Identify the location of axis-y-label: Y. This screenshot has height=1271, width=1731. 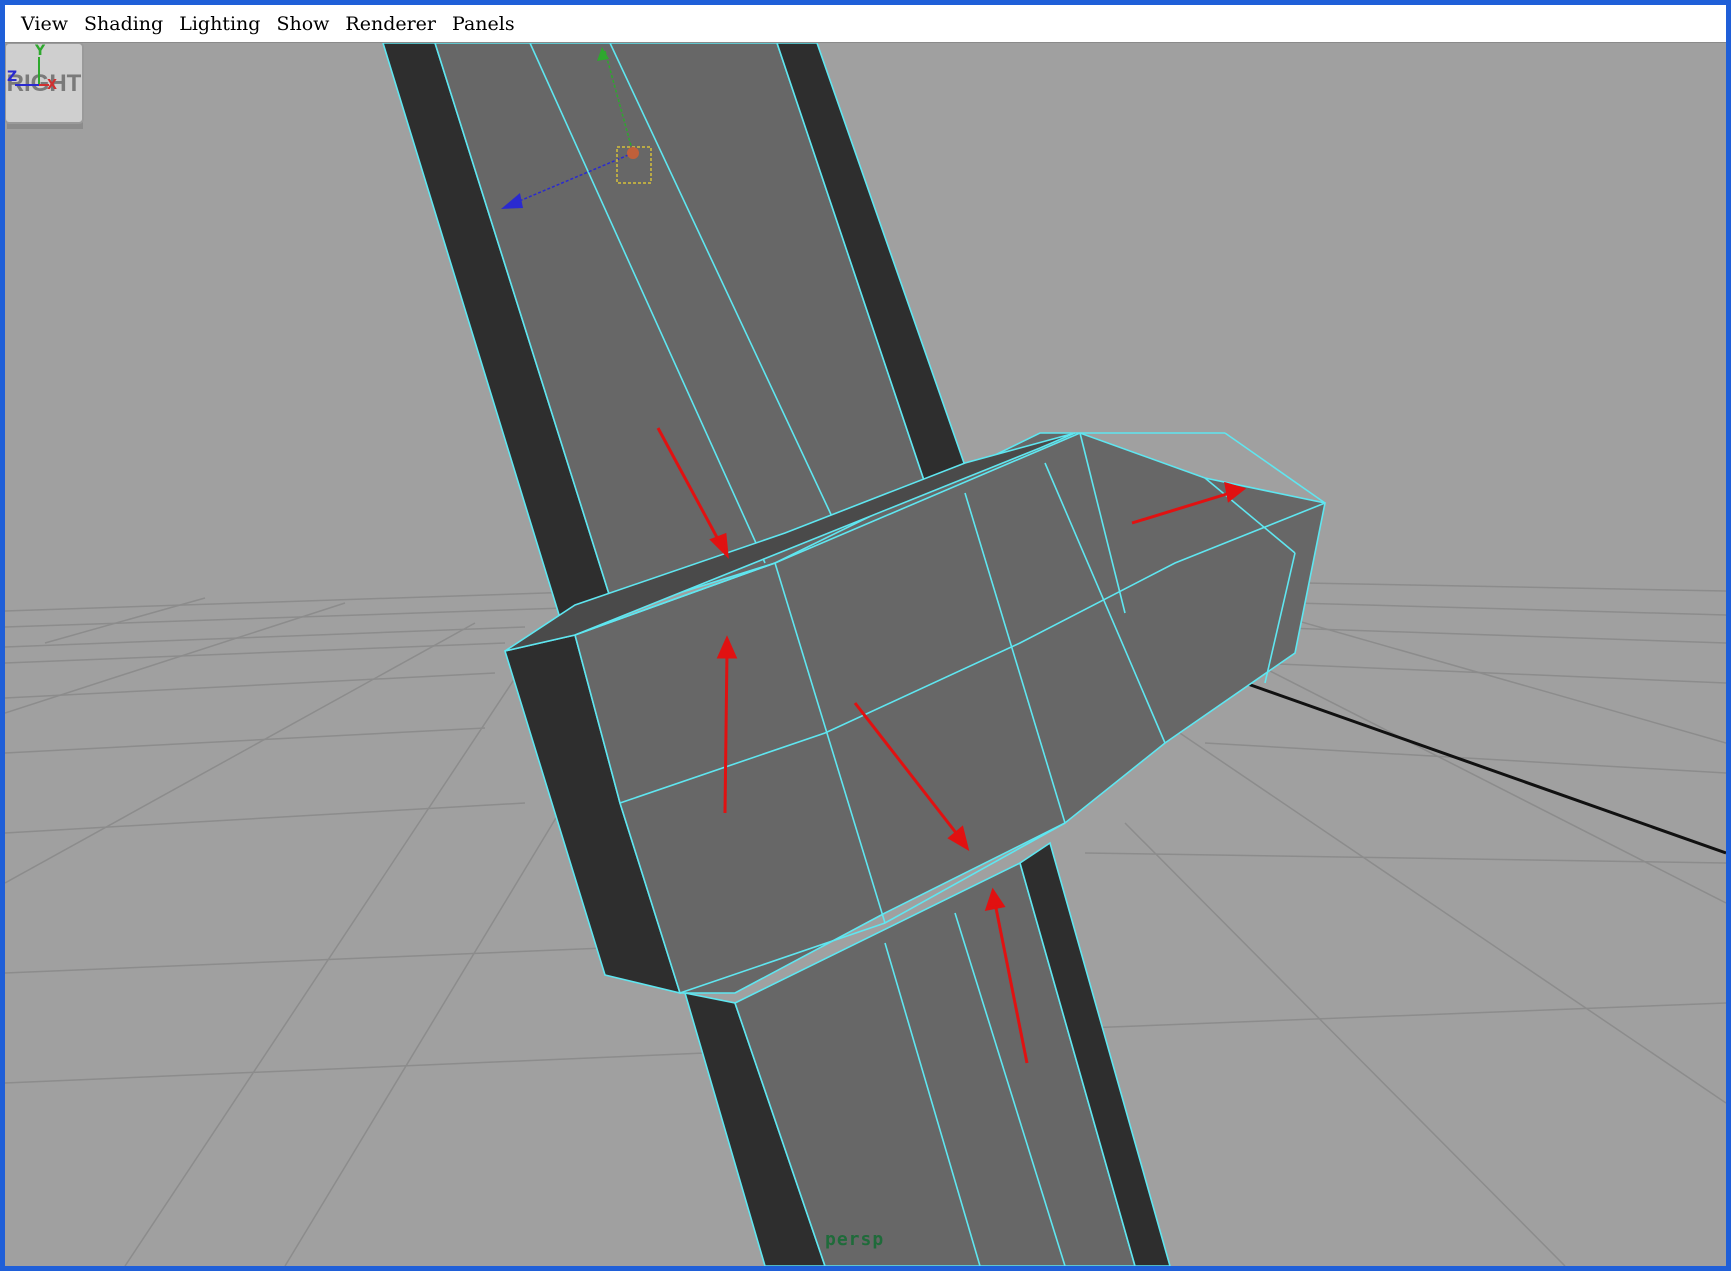
(40, 51).